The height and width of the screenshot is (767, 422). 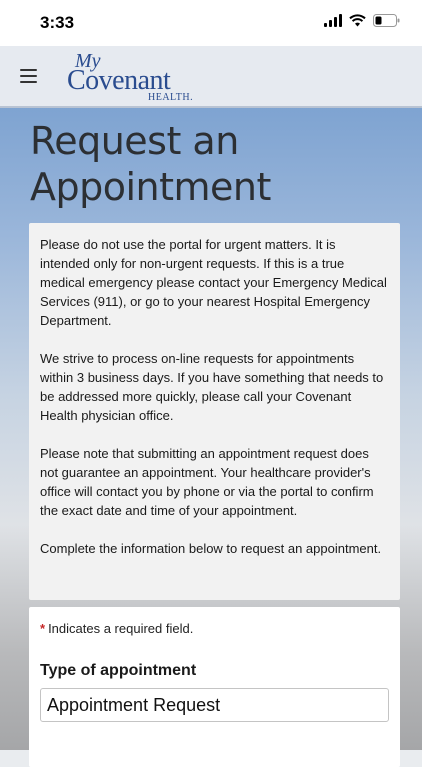 What do you see at coordinates (131, 77) in the screenshot?
I see `my-covenant-health-logo: My Covenant HEALTH.` at bounding box center [131, 77].